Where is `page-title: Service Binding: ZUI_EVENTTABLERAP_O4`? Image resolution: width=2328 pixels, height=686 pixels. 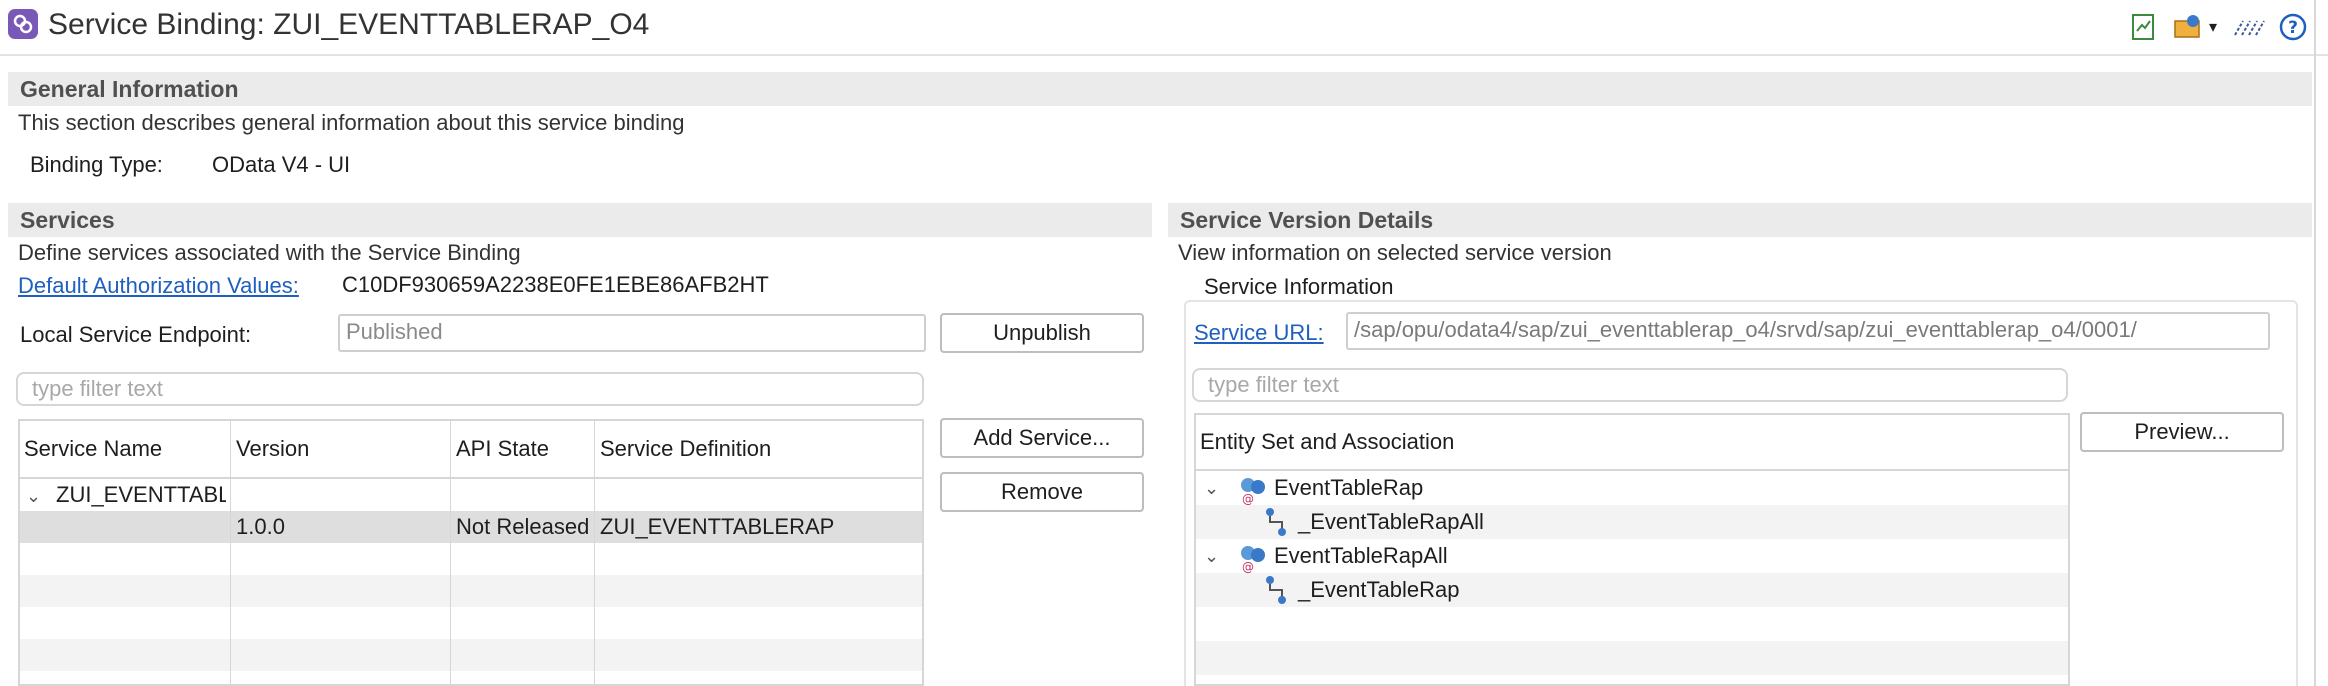 page-title: Service Binding: ZUI_EVENTTABLERAP_O4 is located at coordinates (349, 24).